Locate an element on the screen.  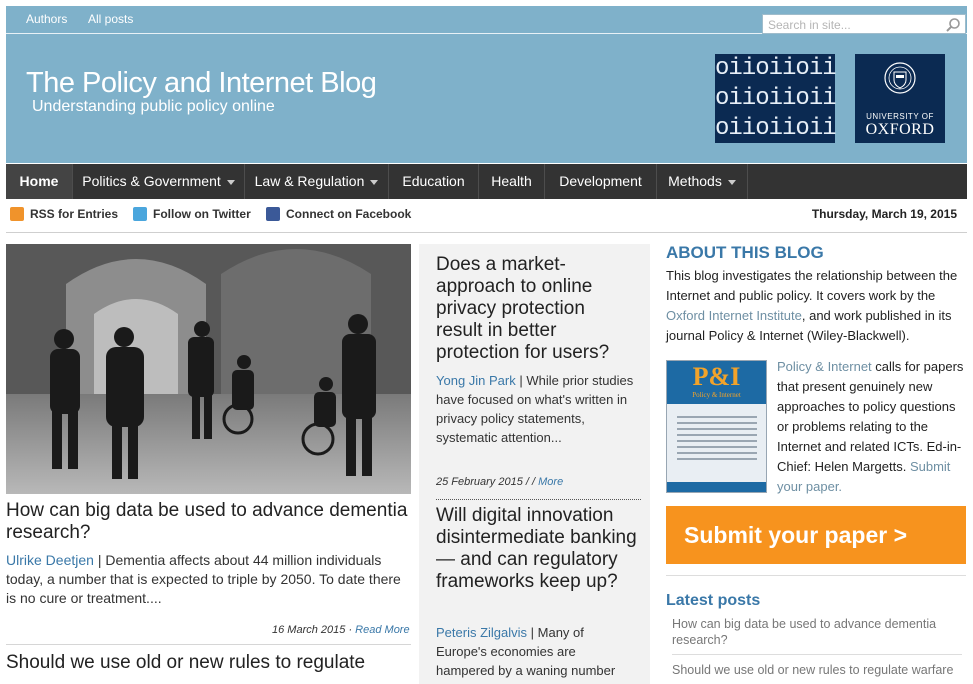
oii-binary-logo: oiioiioii oiioiioii oiioiioii is located at coordinates (776, 98).